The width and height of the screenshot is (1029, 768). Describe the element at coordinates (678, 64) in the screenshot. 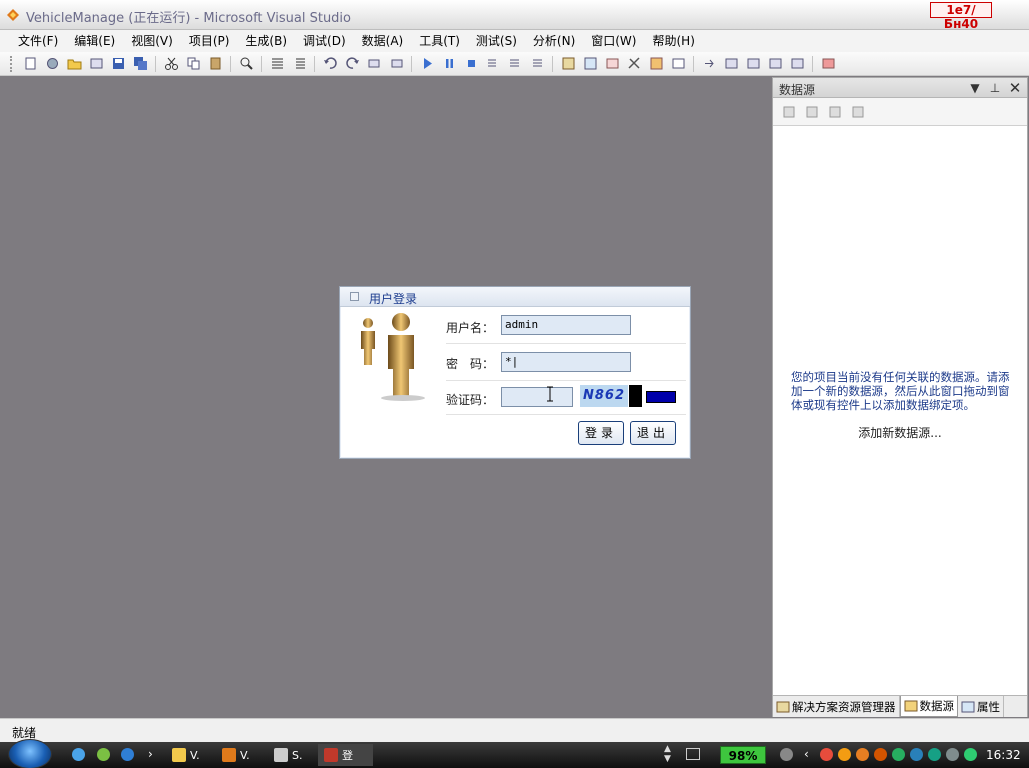

I see `output-button` at that location.